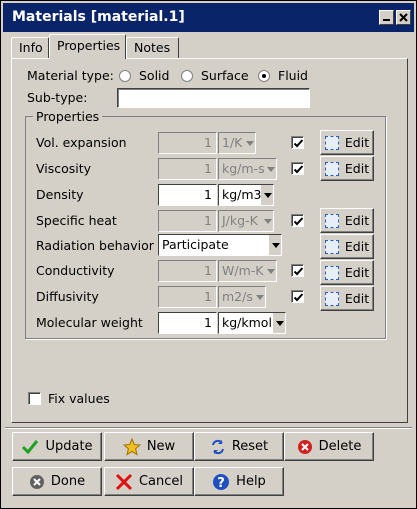  I want to click on radio-surface, so click(187, 76).